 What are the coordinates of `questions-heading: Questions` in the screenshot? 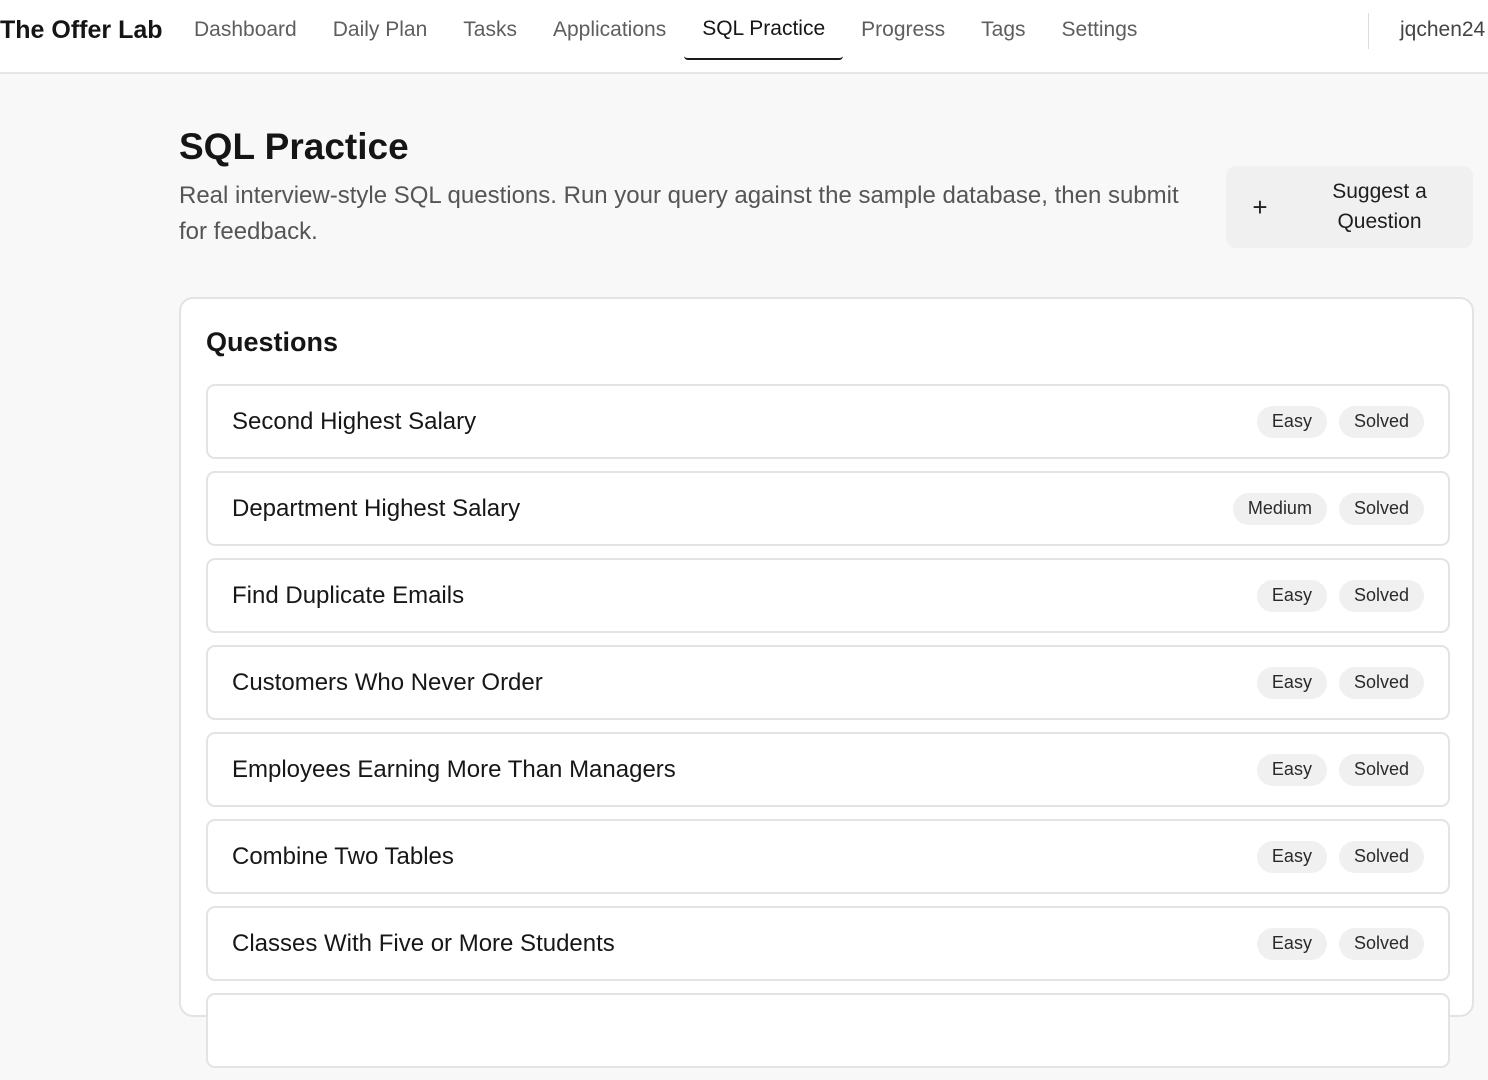 It's located at (272, 342).